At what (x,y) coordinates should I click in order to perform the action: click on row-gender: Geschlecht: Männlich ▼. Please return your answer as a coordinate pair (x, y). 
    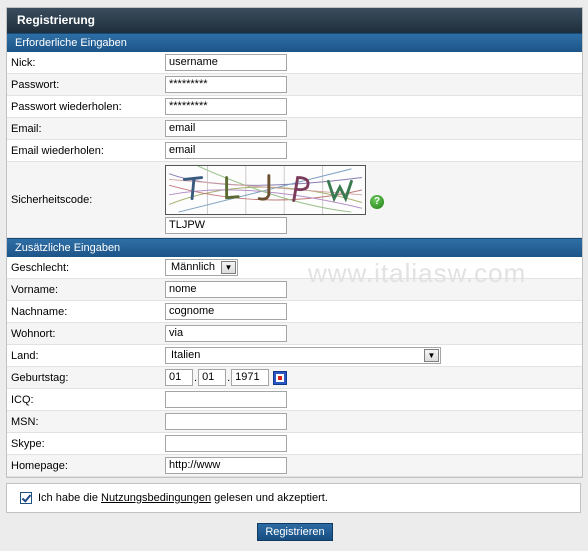
    Looking at the image, I should click on (294, 268).